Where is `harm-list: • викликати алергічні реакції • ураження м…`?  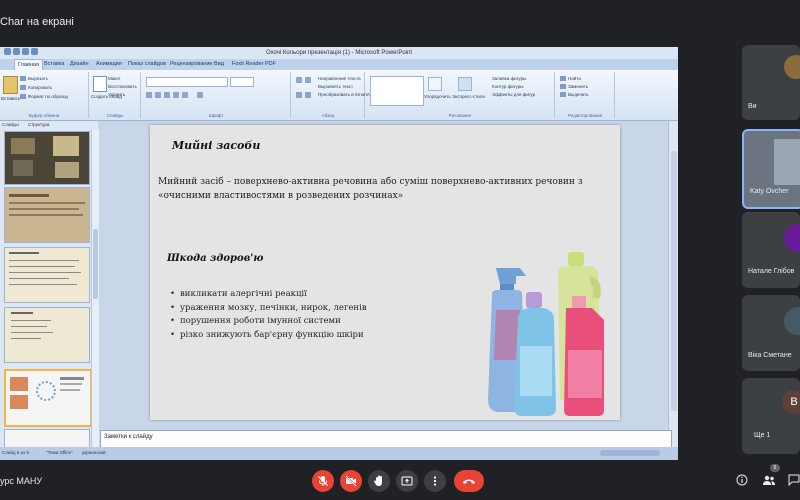
harm-list: • викликати алергічні реакції • ураження м… is located at coordinates (268, 315).